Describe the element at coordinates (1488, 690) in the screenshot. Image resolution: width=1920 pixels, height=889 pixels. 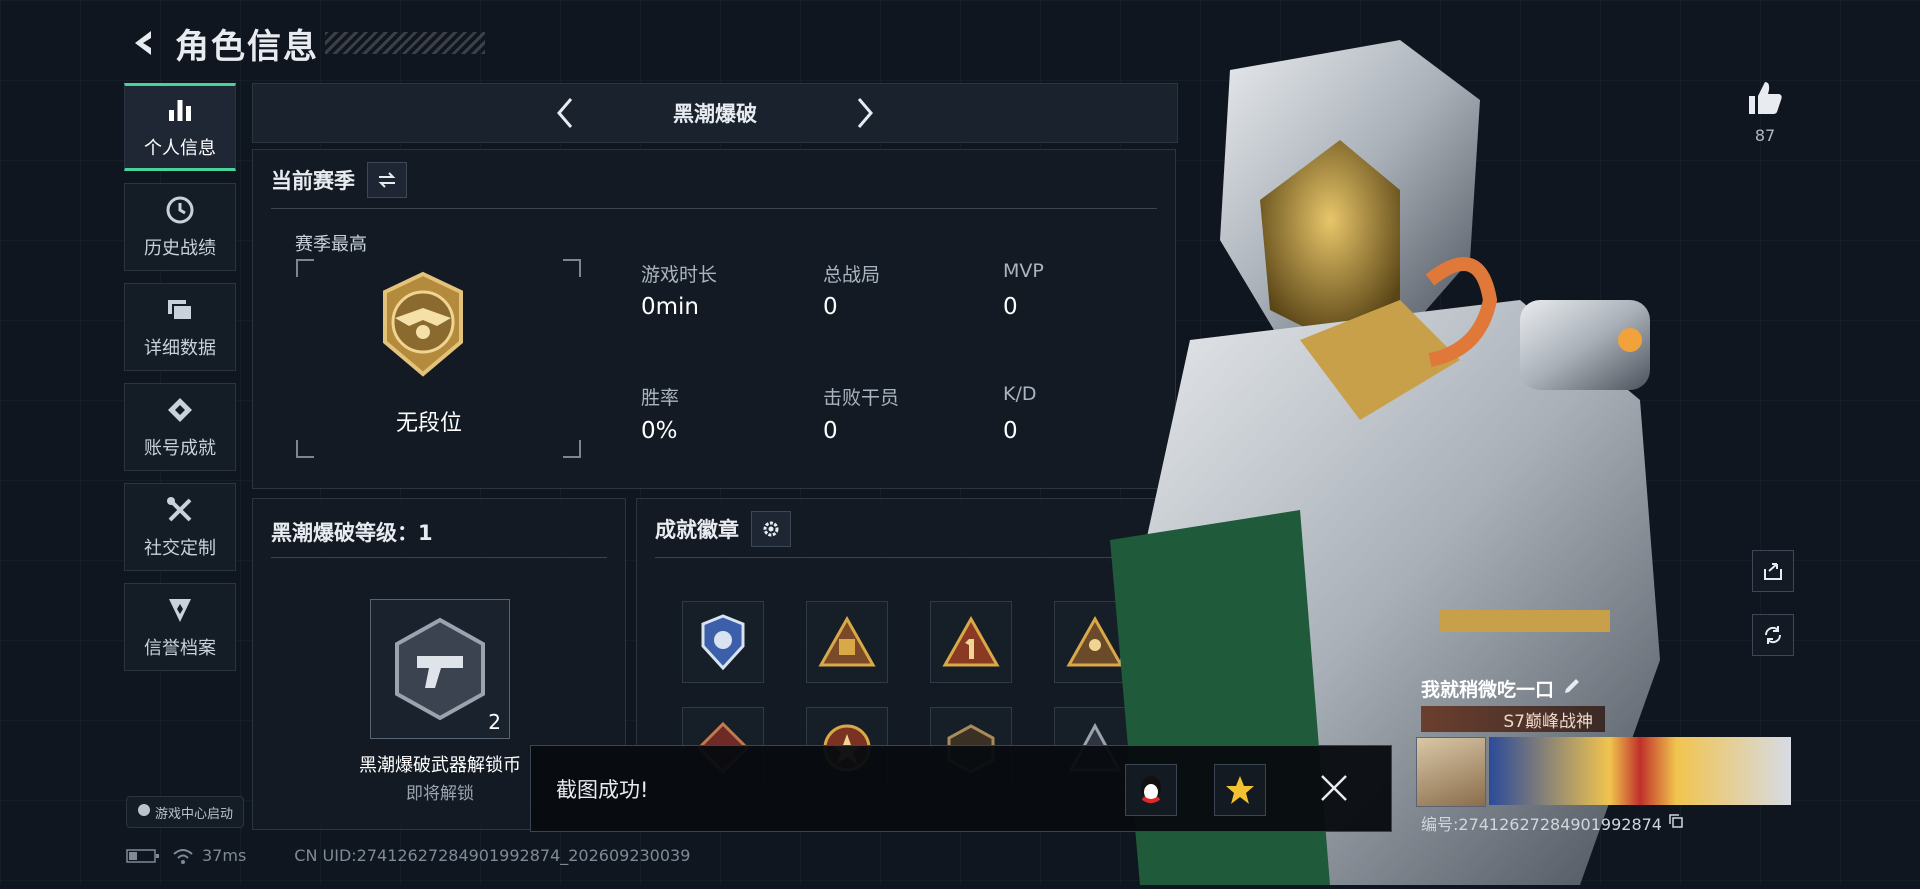
I see `player-name-text: 我就稍微吃一口` at that location.